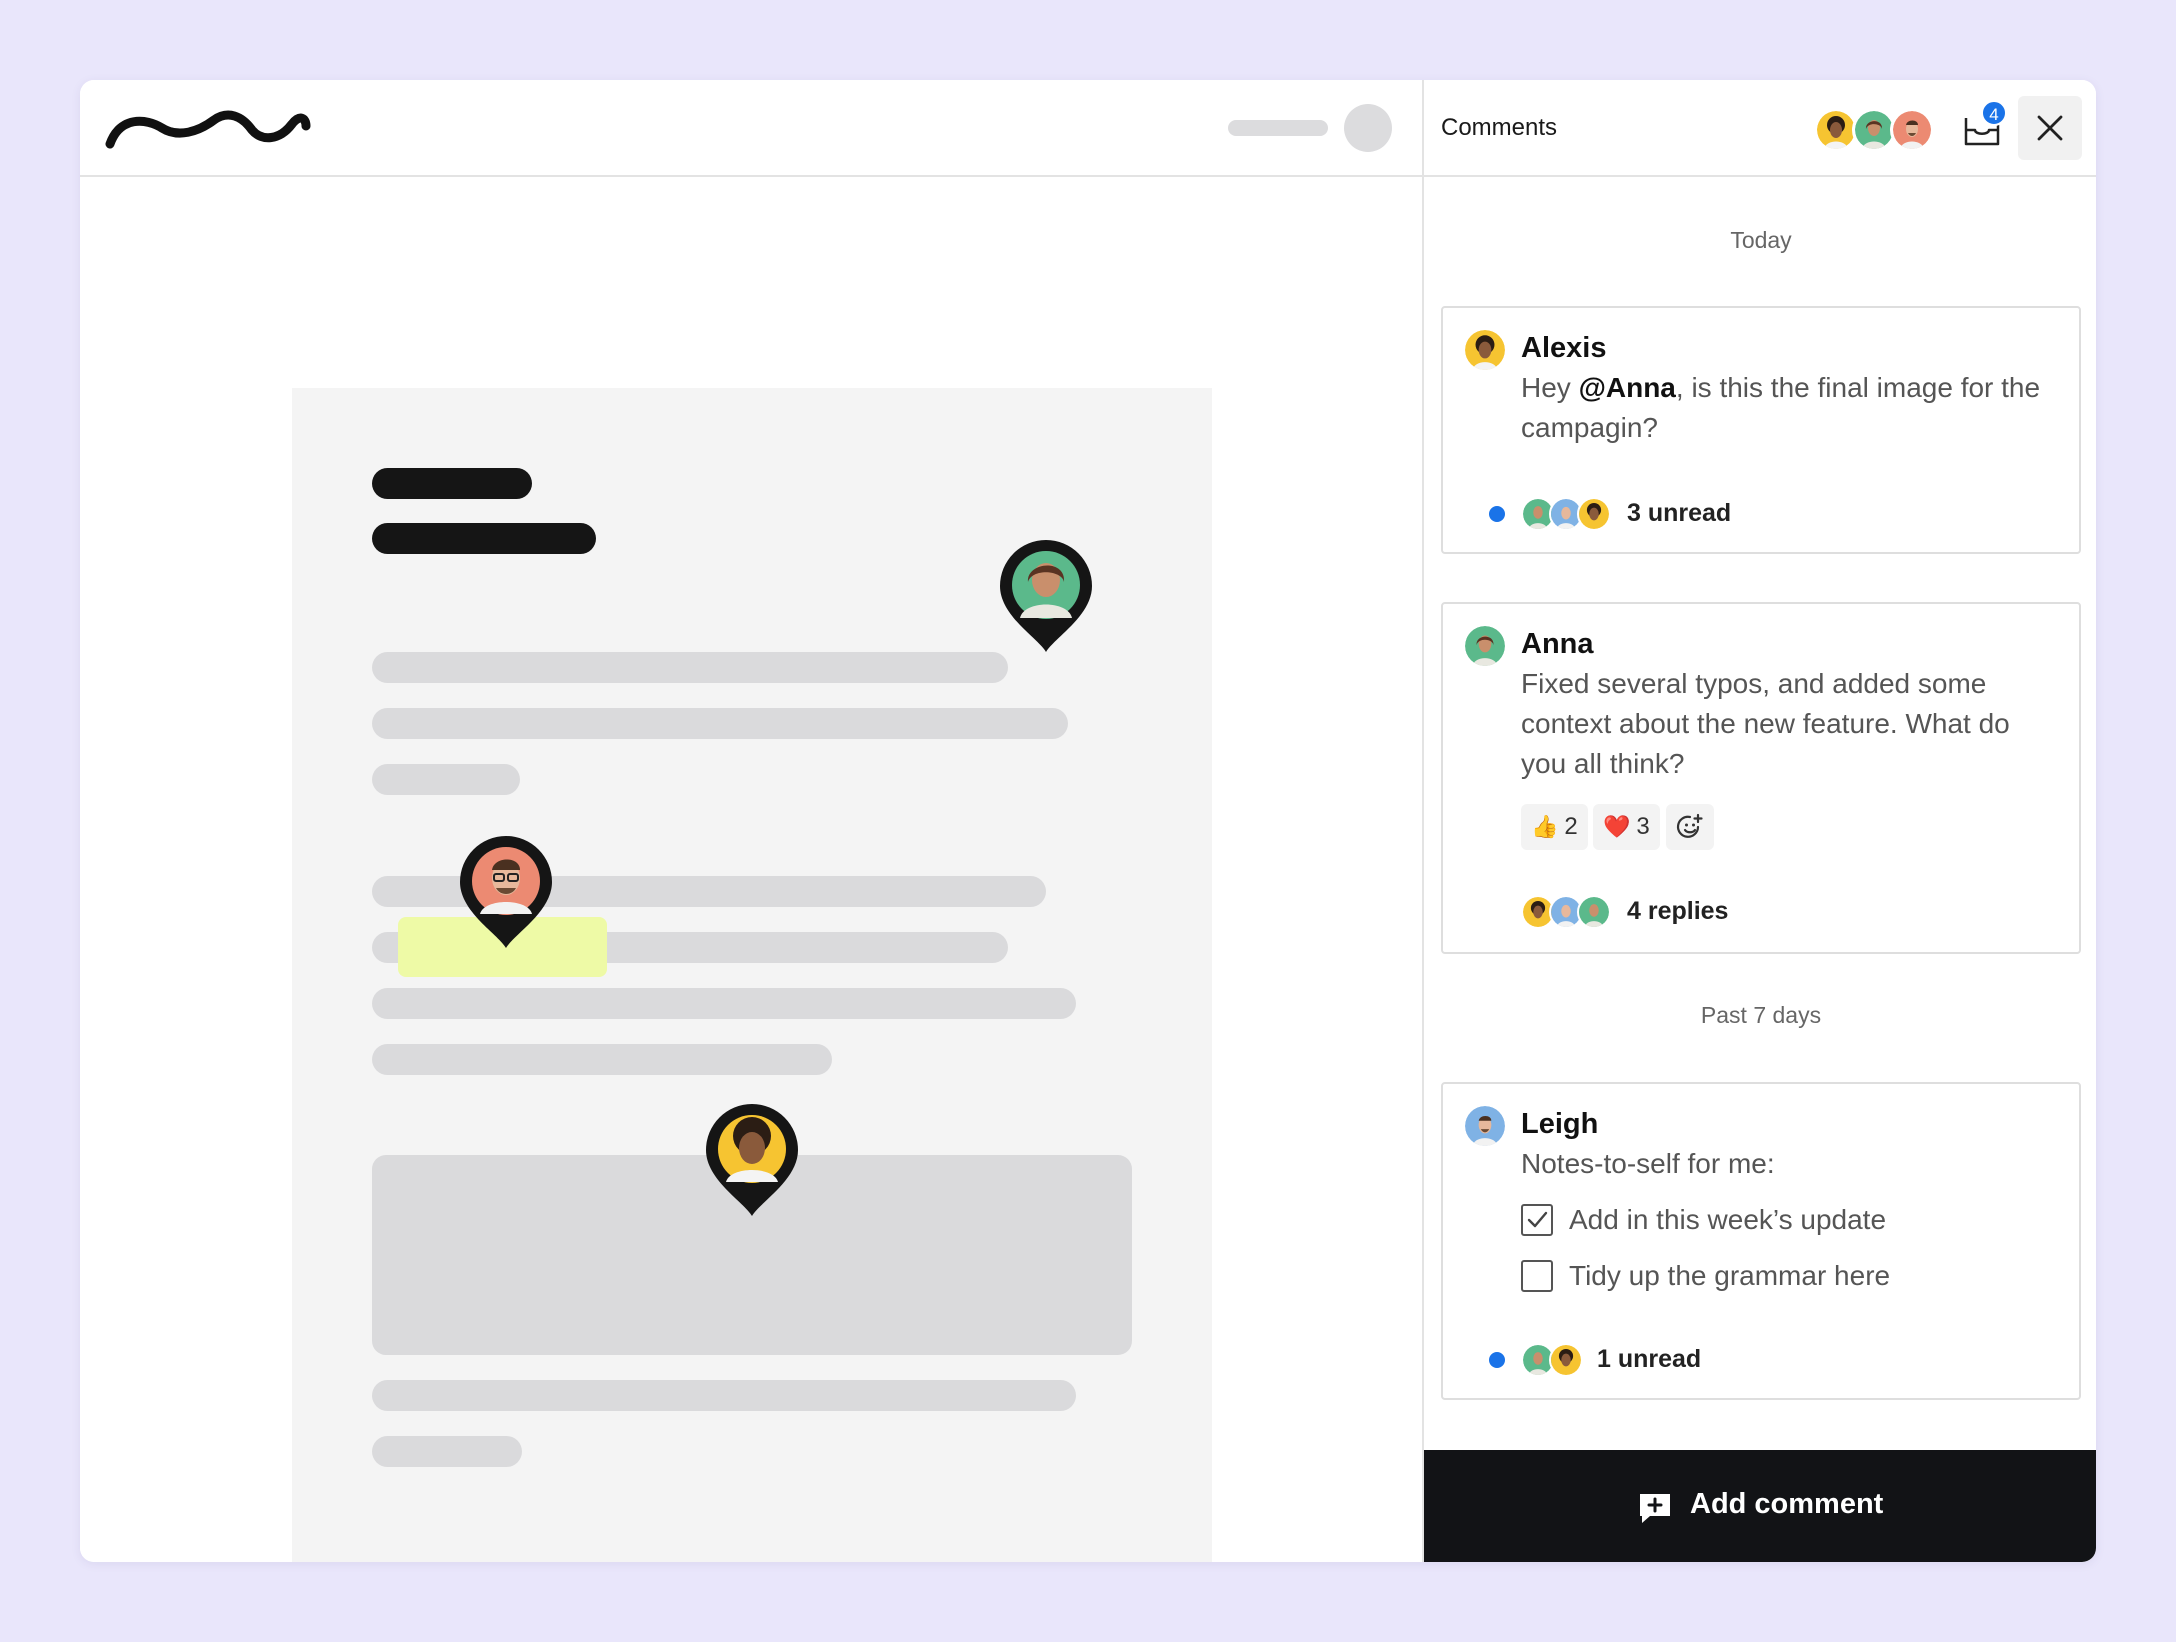 Image resolution: width=2176 pixels, height=1642 pixels. Describe the element at coordinates (484, 538) in the screenshot. I see `doc-subtitle-line` at that location.